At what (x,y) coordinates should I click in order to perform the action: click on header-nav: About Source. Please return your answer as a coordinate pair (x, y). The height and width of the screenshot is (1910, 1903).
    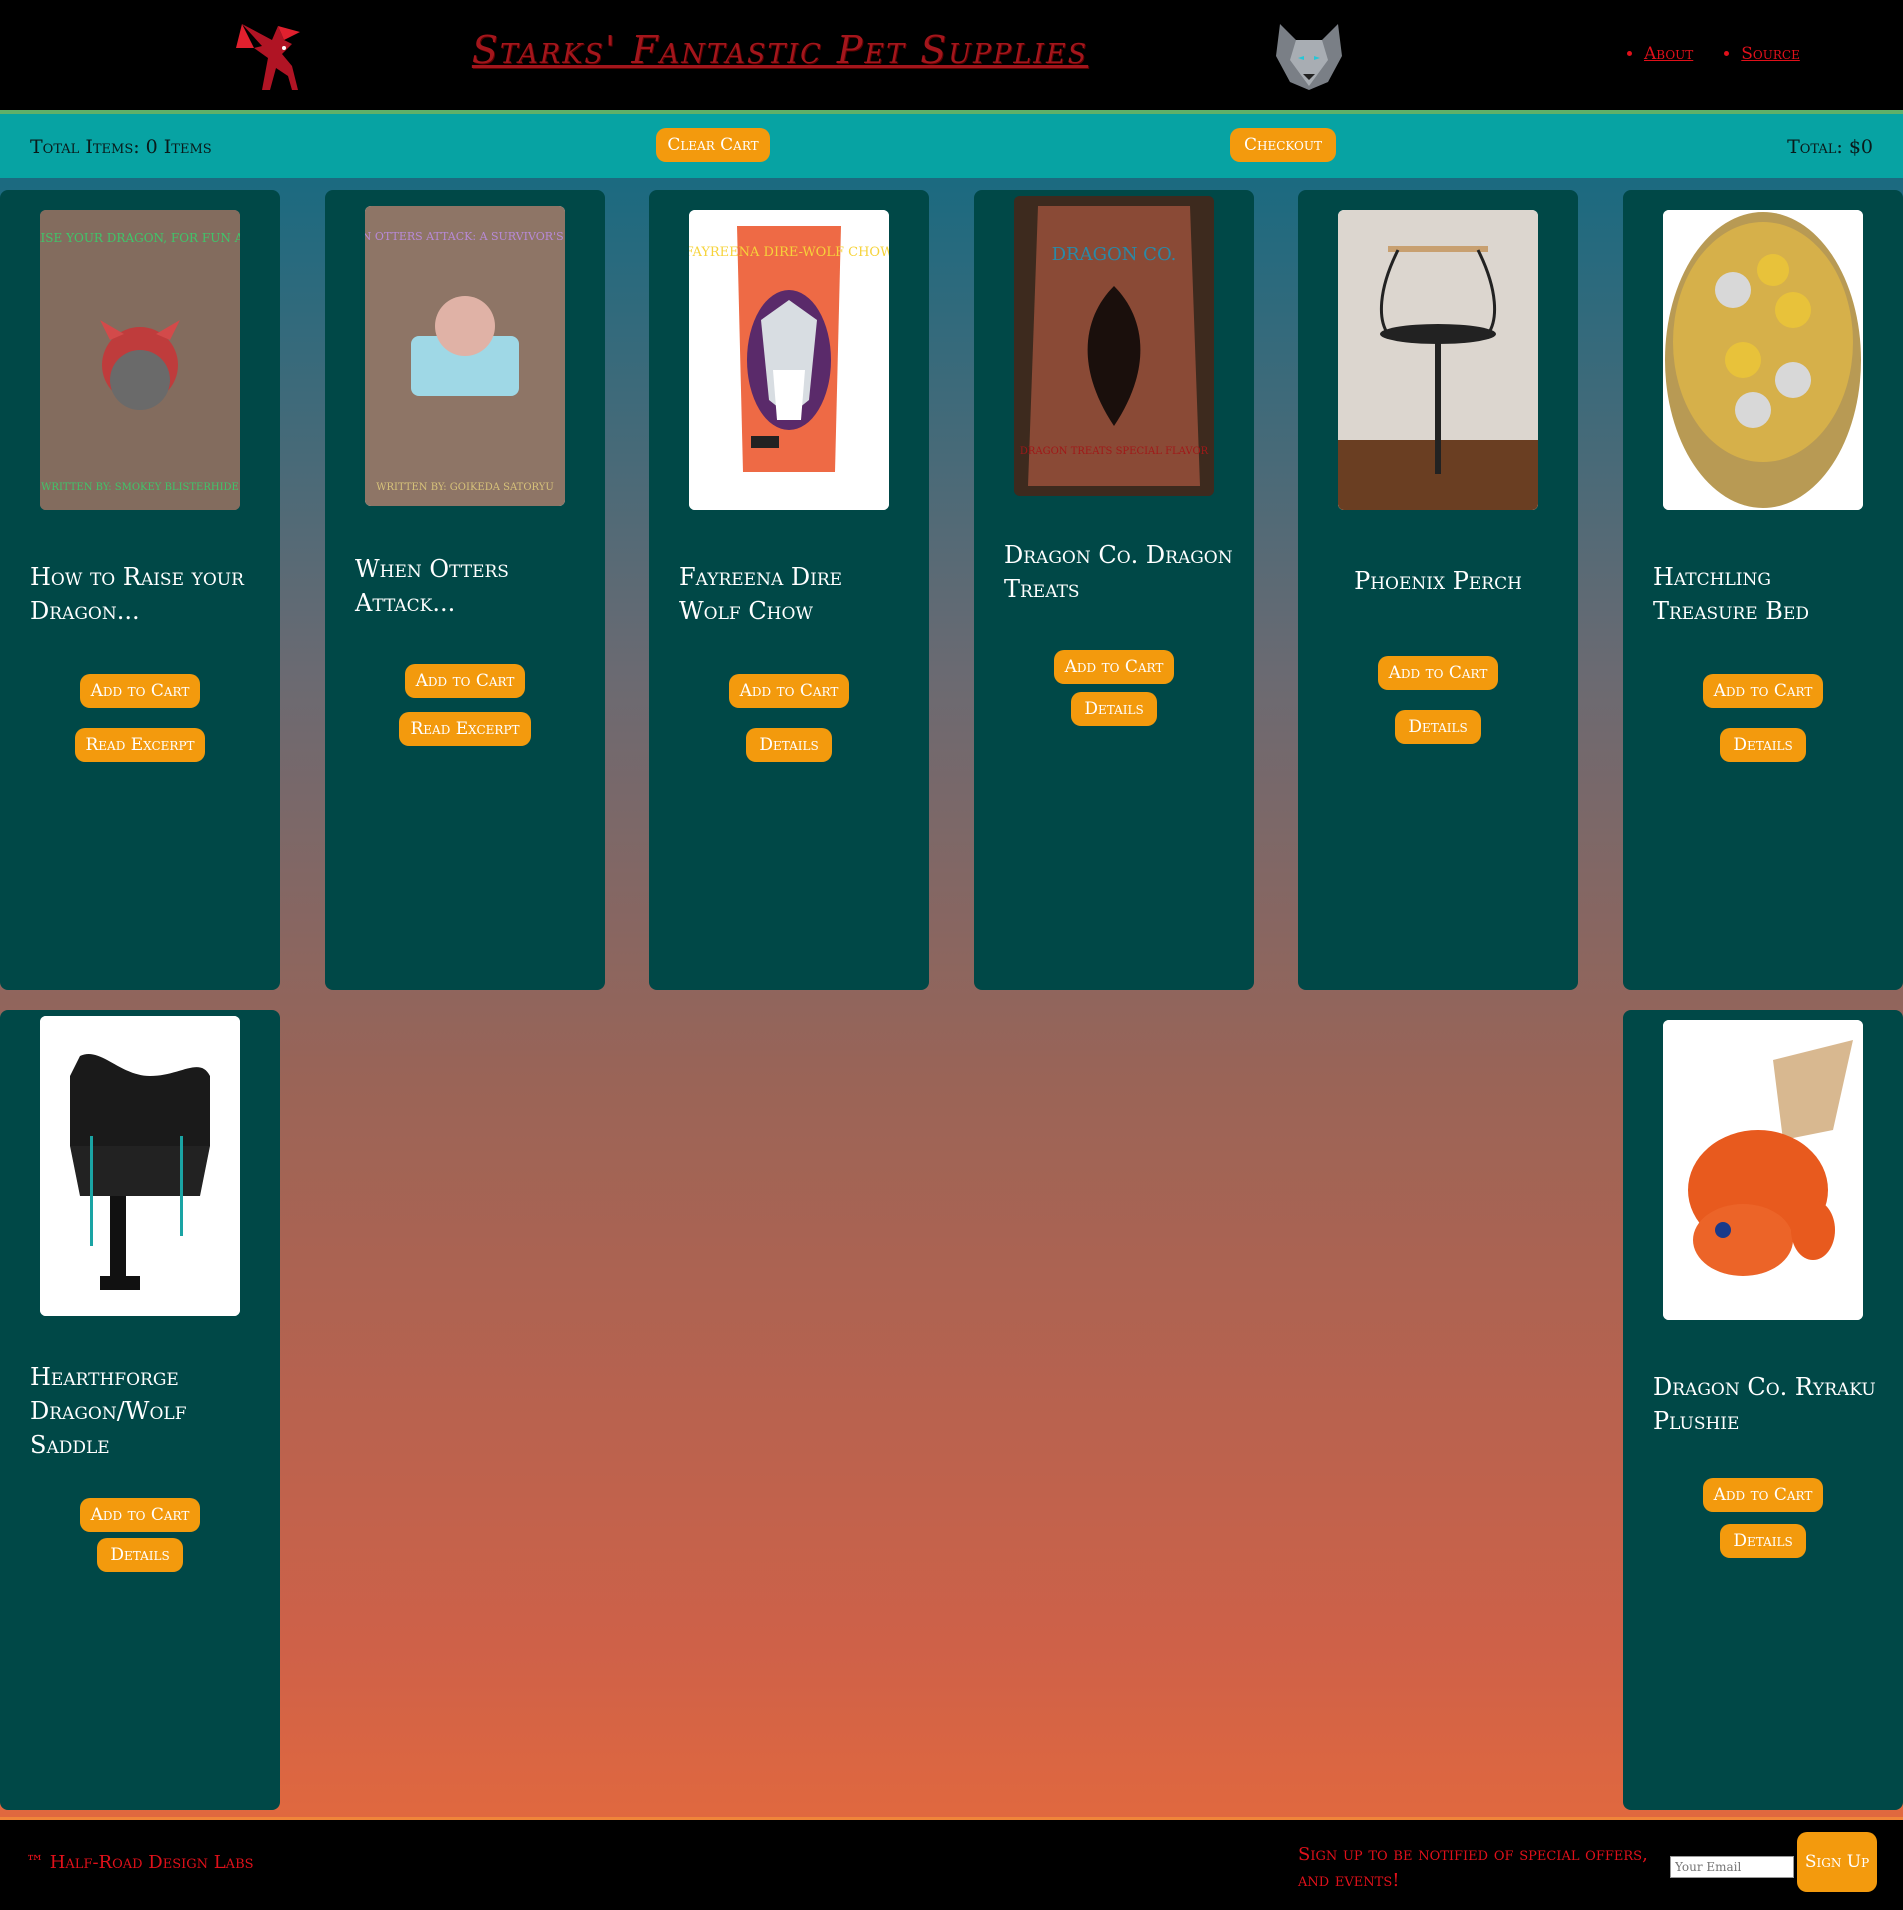
    Looking at the image, I should click on (1715, 54).